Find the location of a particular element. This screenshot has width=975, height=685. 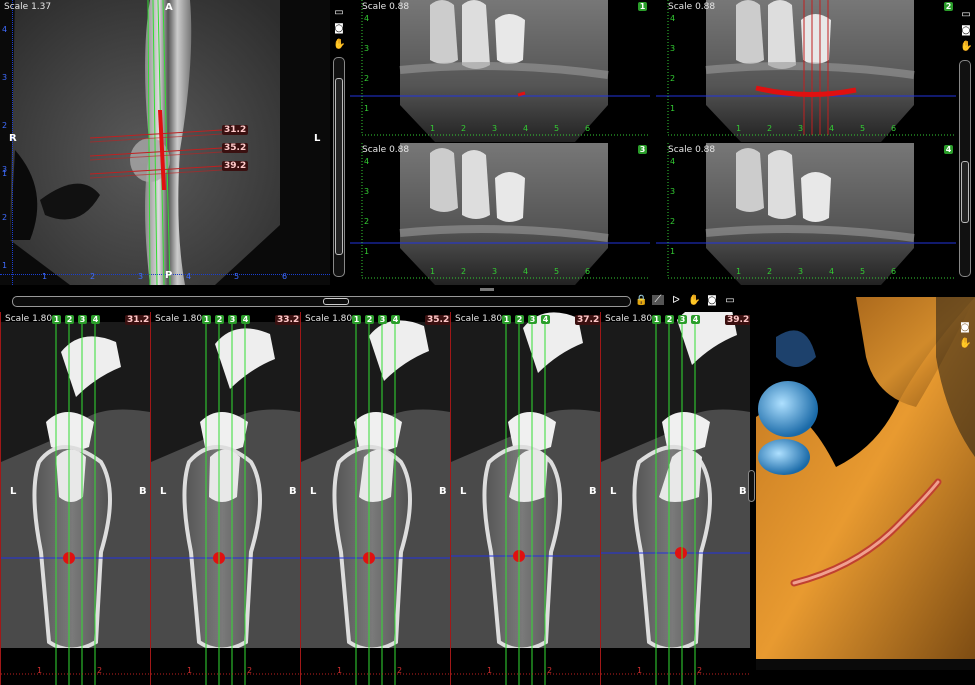

orient-left: R is located at coordinates (13, 138).